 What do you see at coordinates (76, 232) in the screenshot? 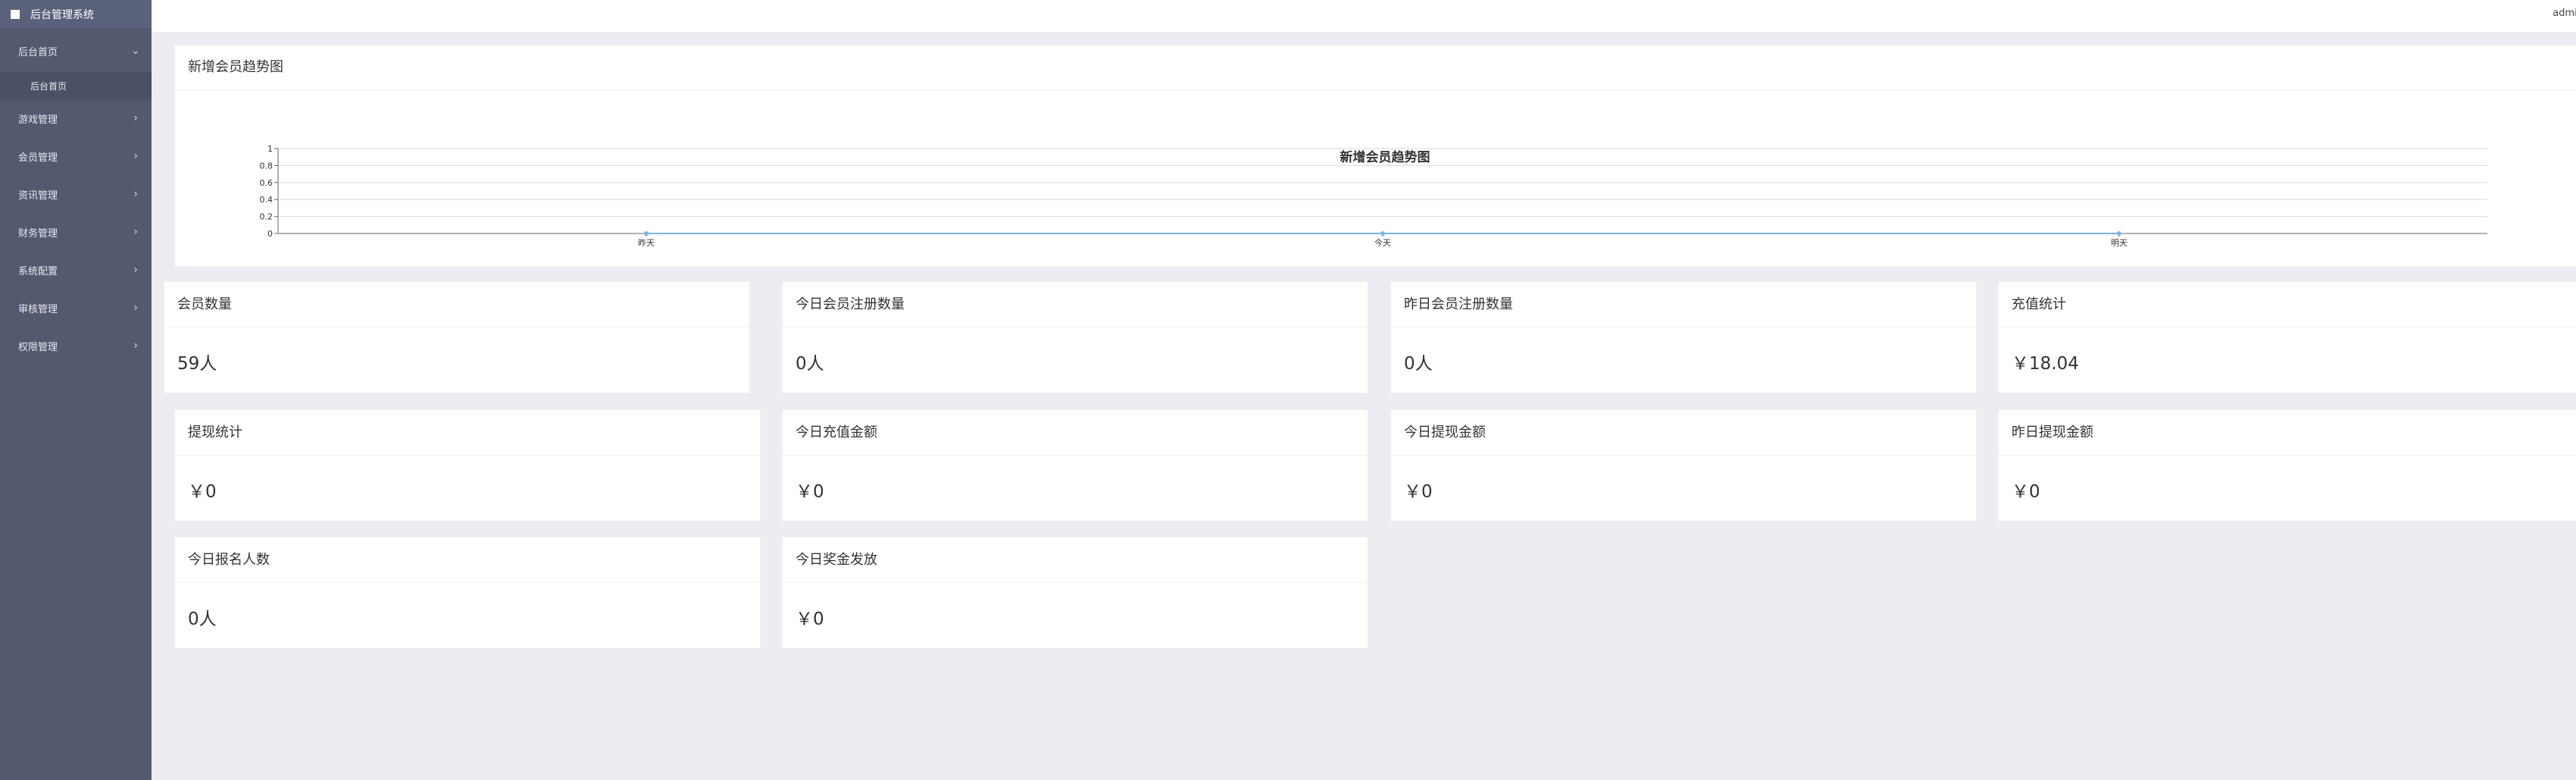
I see `sidebar-item-finance: 财务管理 ›` at bounding box center [76, 232].